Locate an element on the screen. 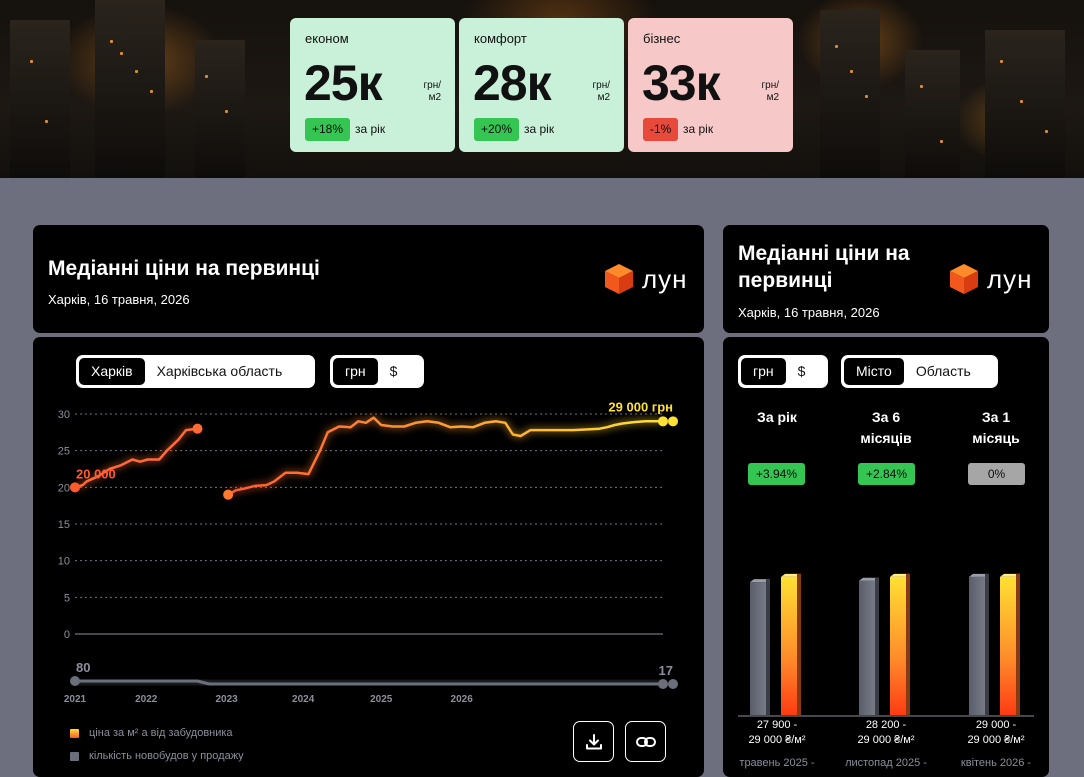 This screenshot has width=1084, height=777. page-subtitle: Харків, 16 травня, 2026 is located at coordinates (119, 299).